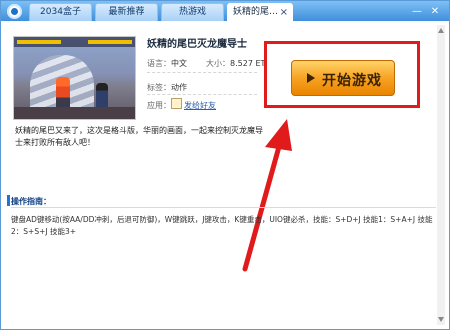  Describe the element at coordinates (74, 113) in the screenshot. I see `stage-floor` at that location.